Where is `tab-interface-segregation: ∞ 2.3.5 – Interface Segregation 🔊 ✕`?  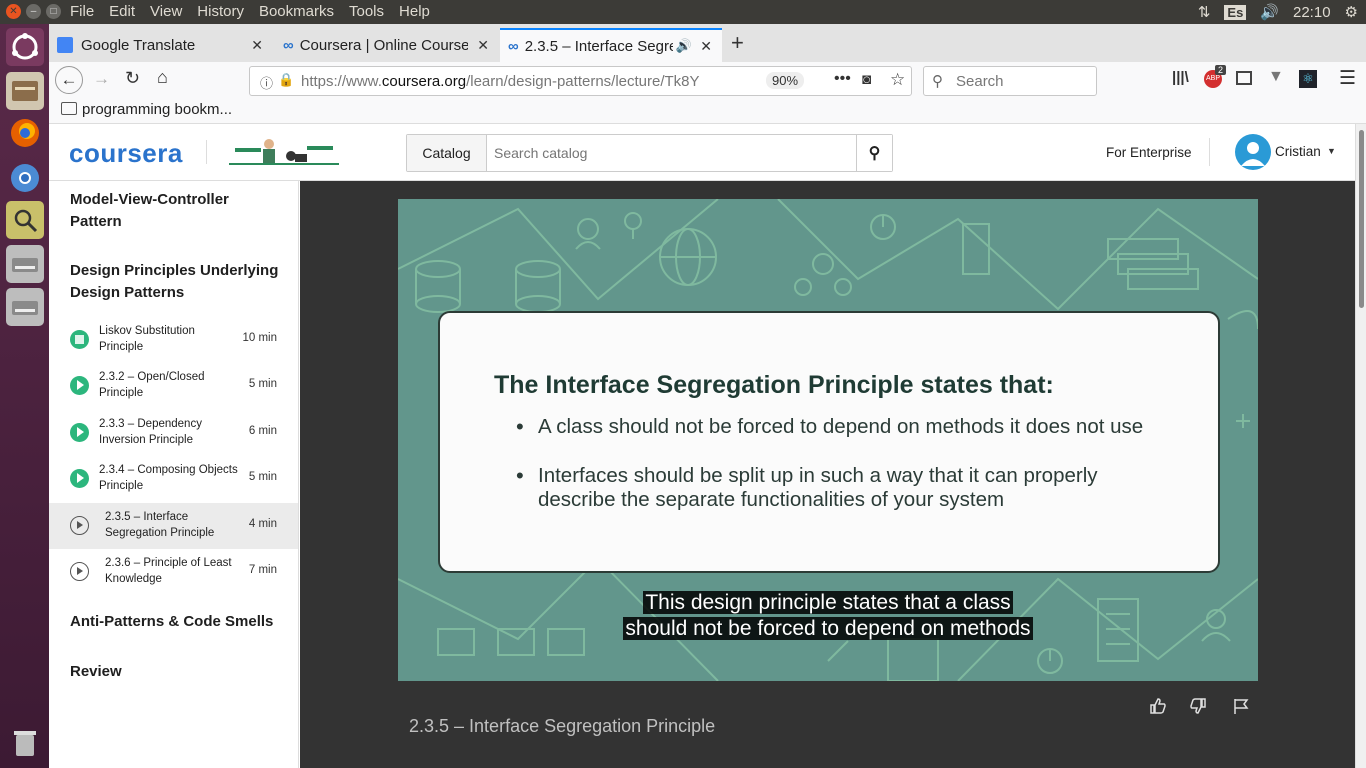 tab-interface-segregation: ∞ 2.3.5 – Interface Segregation 🔊 ✕ is located at coordinates (611, 45).